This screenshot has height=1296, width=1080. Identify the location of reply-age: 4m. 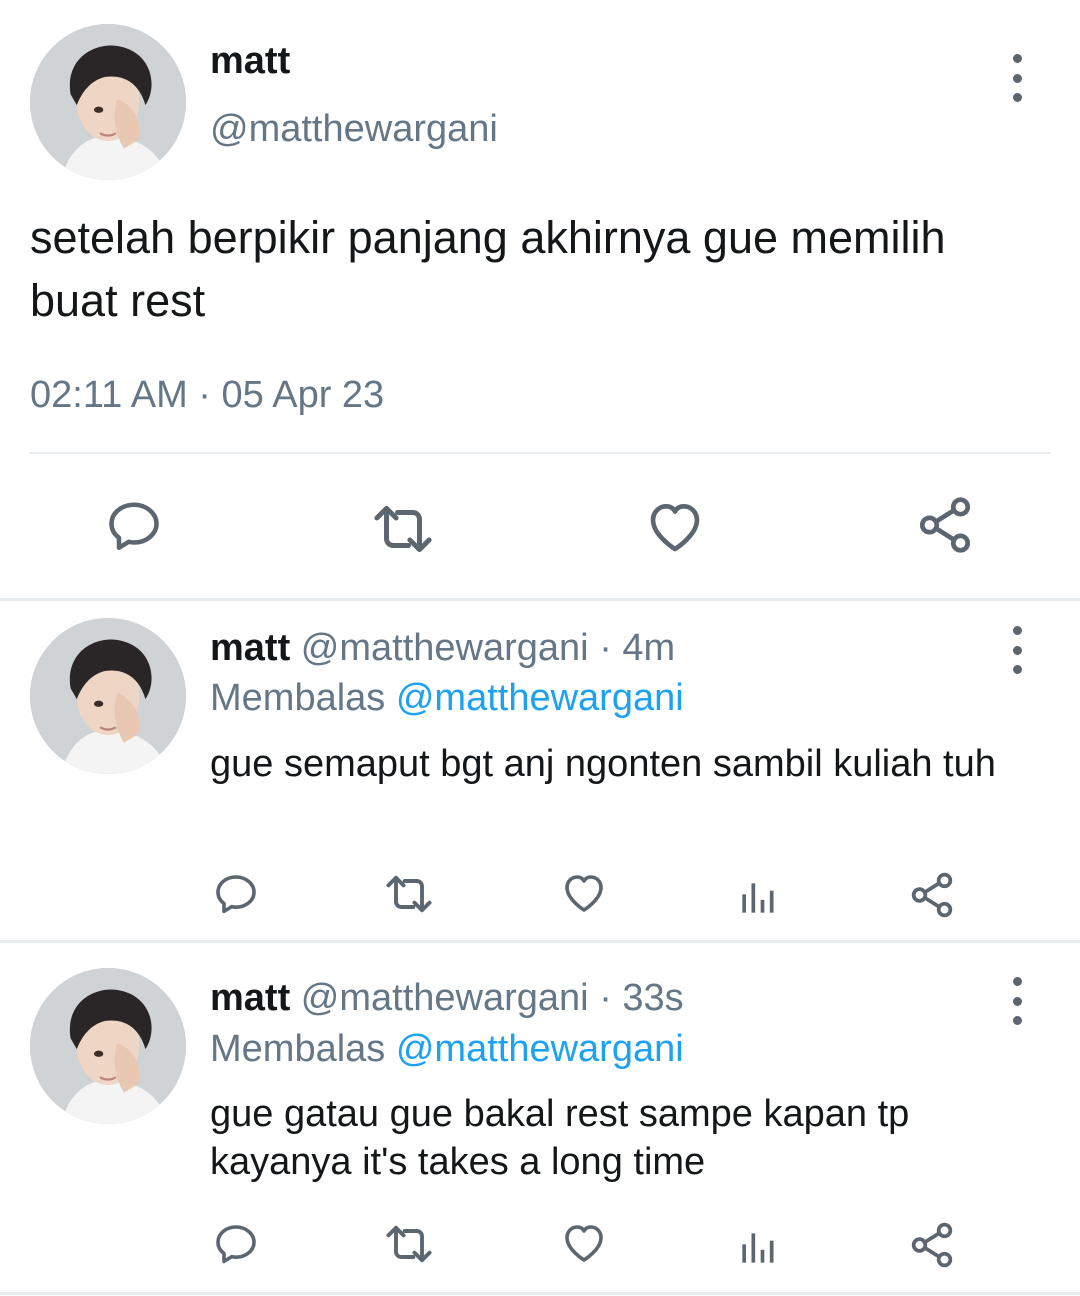
(649, 648).